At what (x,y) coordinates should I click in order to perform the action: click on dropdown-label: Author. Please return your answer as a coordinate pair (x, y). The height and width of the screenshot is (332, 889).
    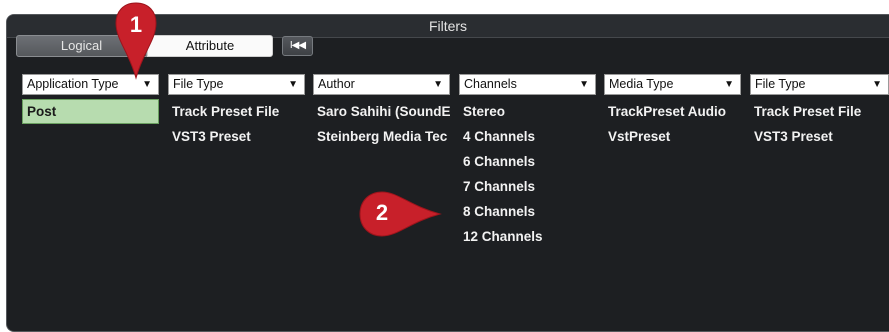
    Looking at the image, I should click on (336, 84).